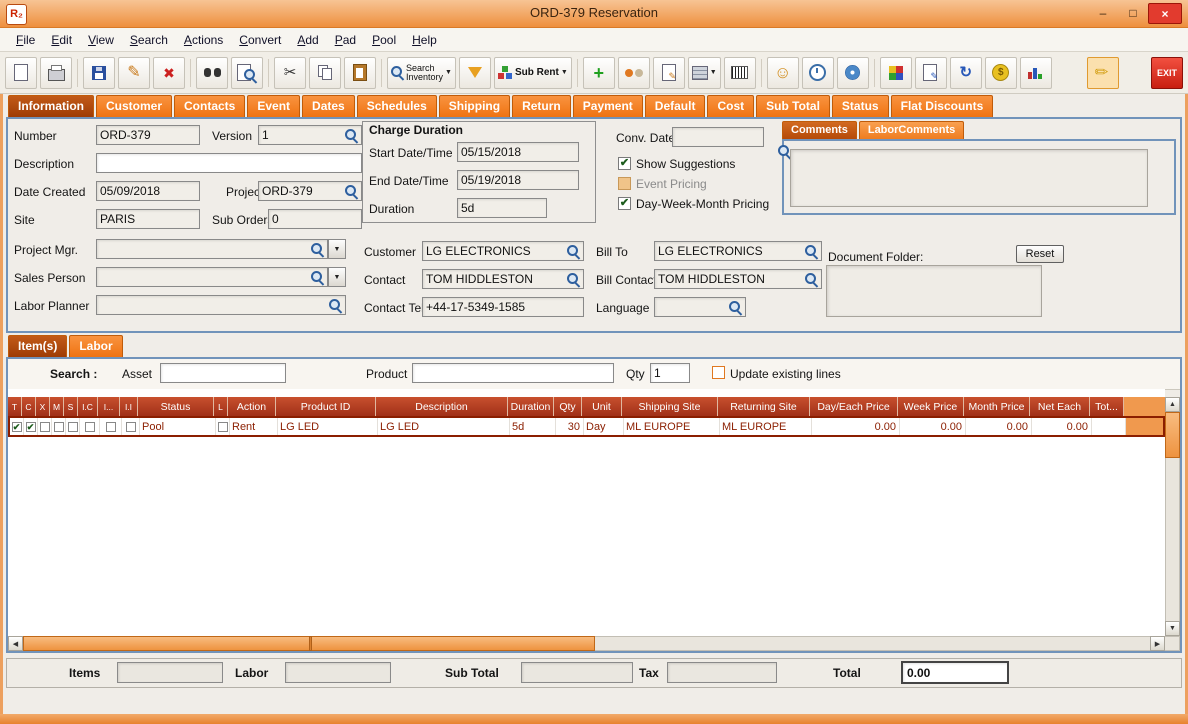 This screenshot has width=1188, height=724. What do you see at coordinates (1103, 12) in the screenshot?
I see `minimize-button: –` at bounding box center [1103, 12].